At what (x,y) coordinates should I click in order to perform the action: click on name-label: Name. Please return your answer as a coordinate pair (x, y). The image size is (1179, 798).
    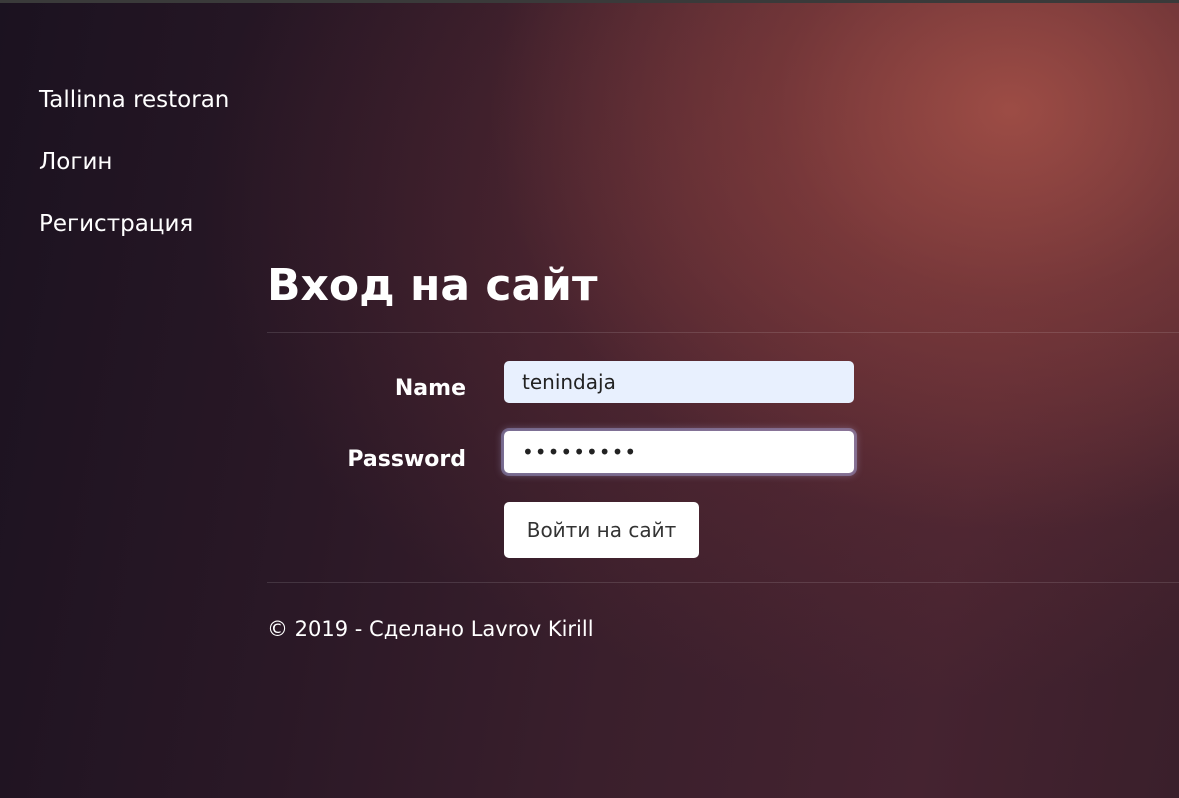
    Looking at the image, I should click on (430, 388).